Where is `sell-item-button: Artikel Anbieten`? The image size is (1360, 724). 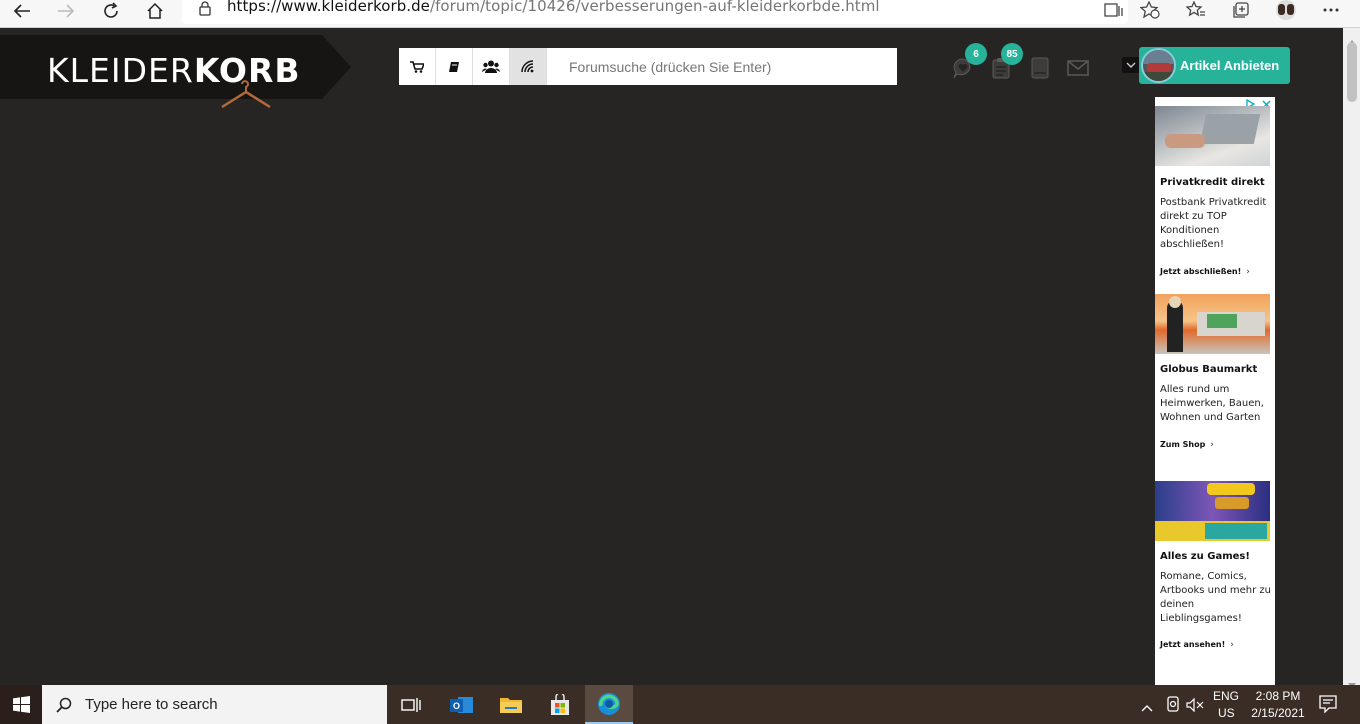 sell-item-button: Artikel Anbieten is located at coordinates (1214, 65).